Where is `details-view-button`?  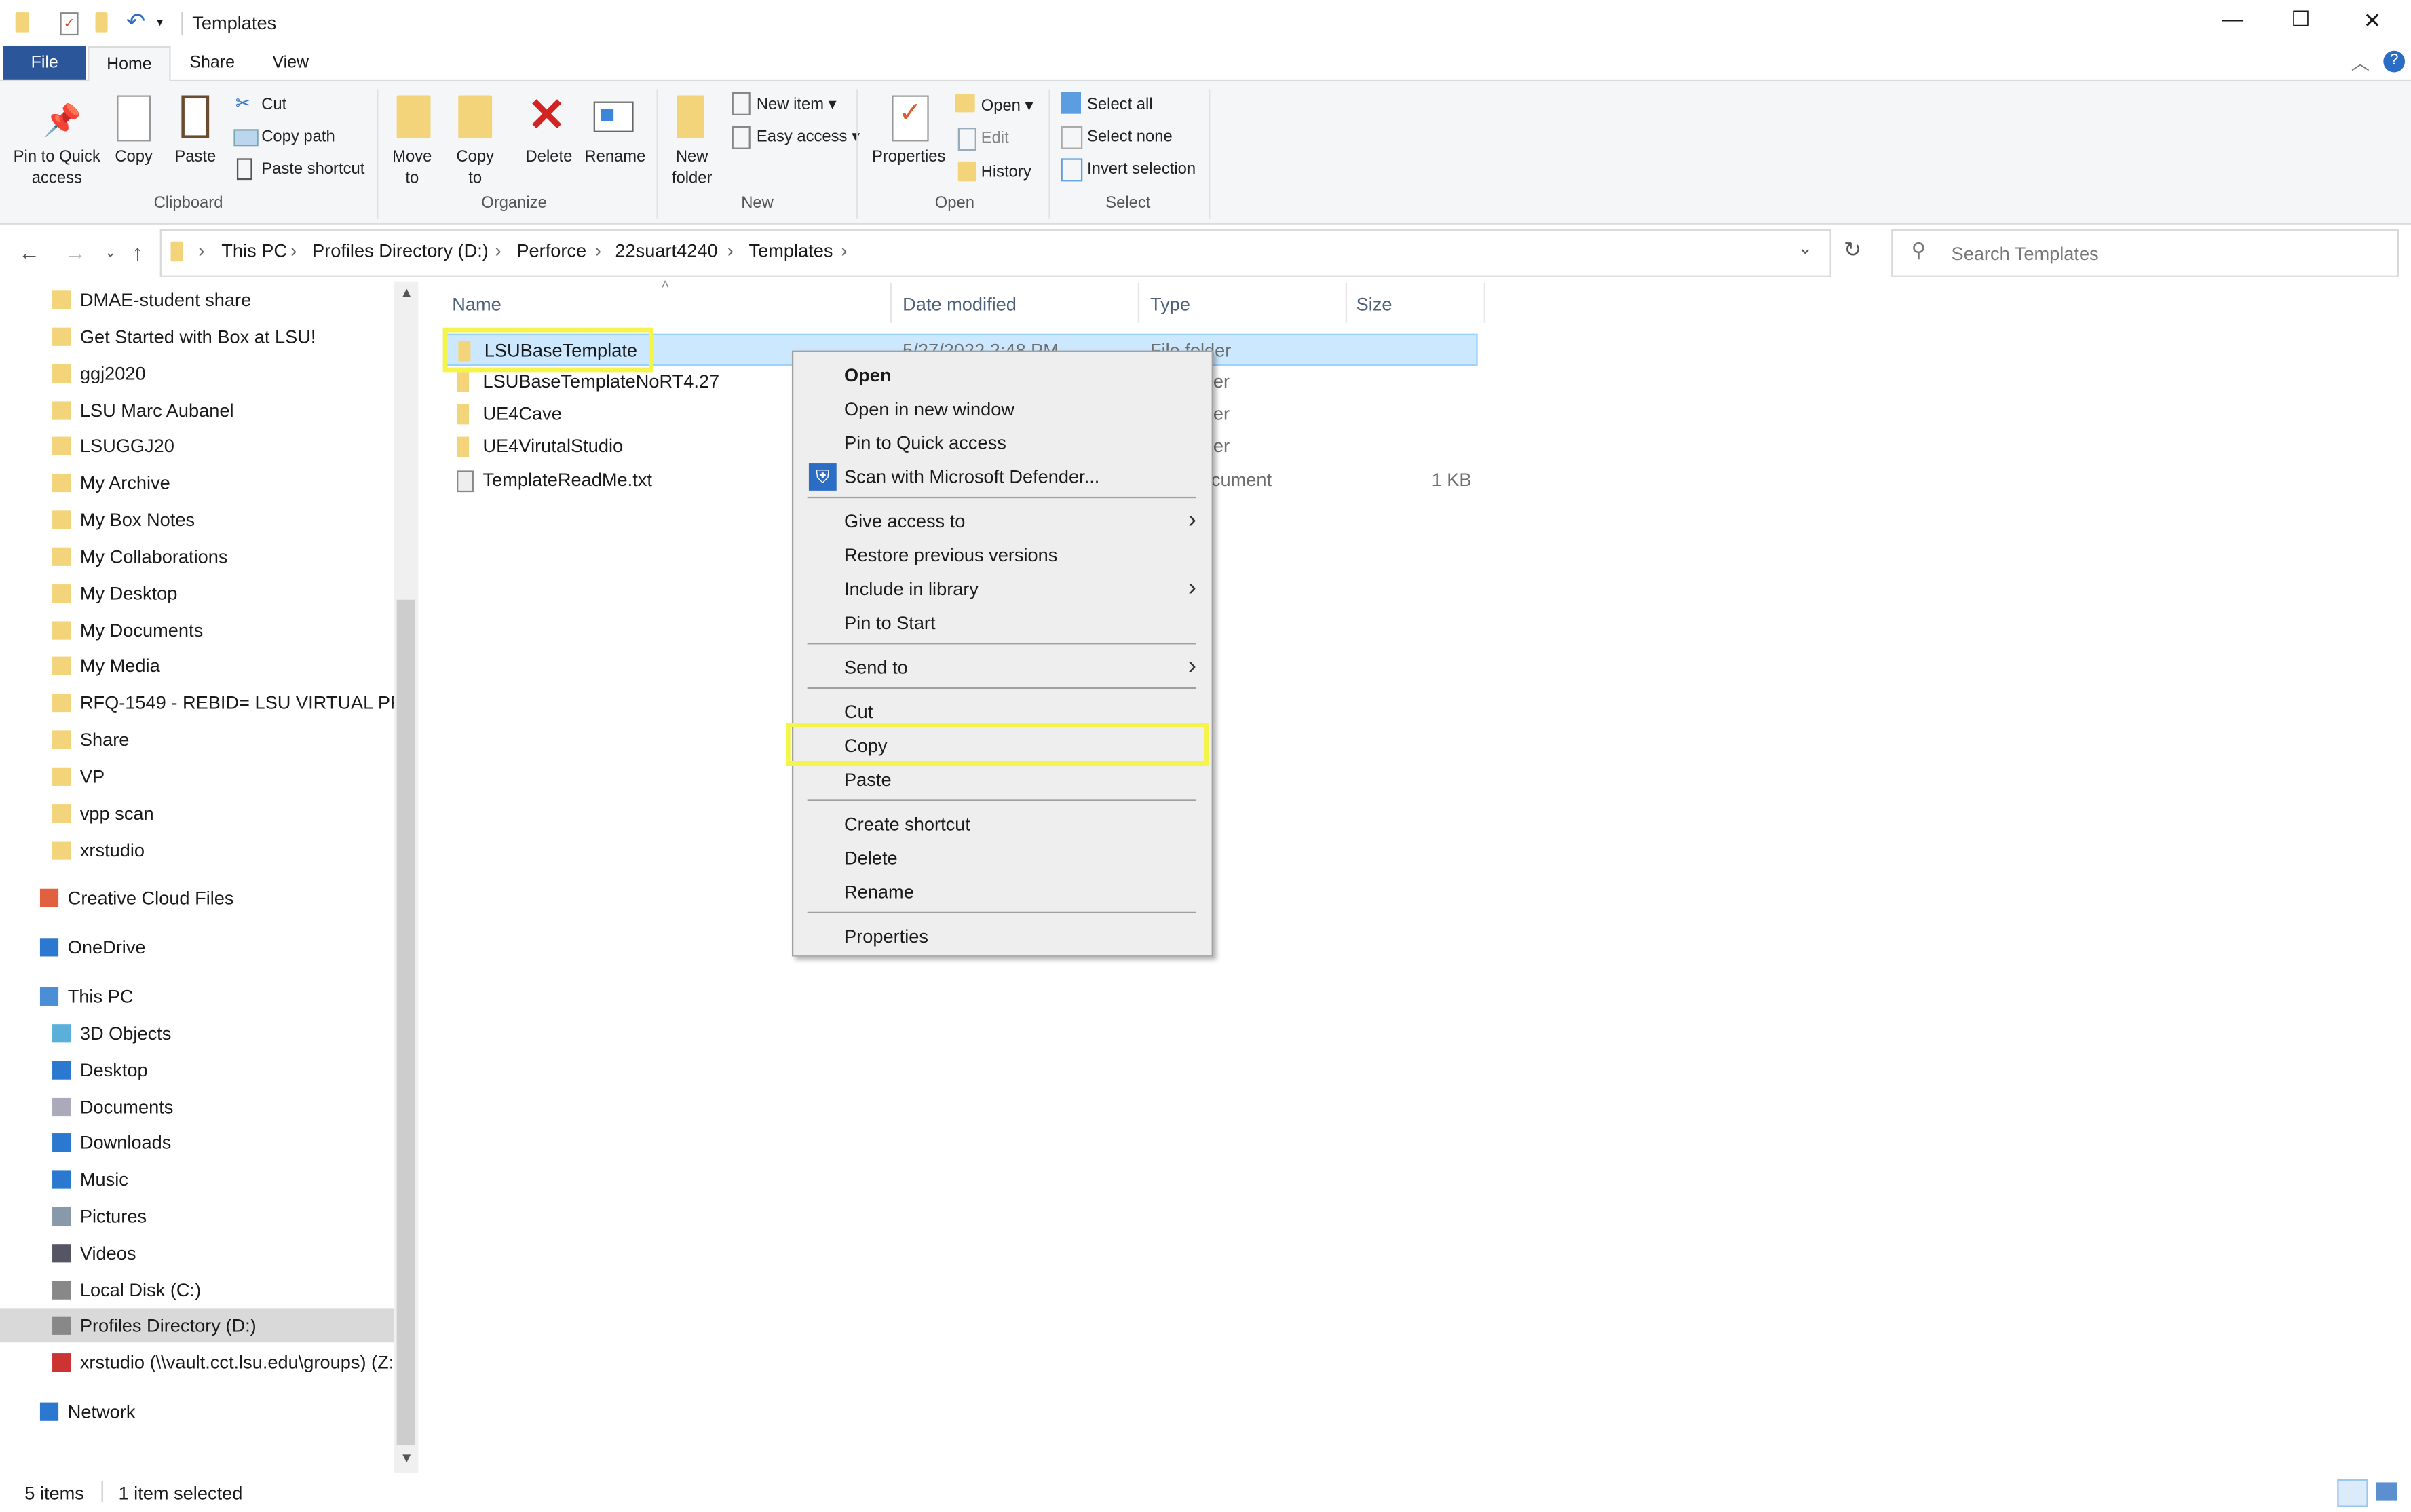 details-view-button is located at coordinates (2352, 1493).